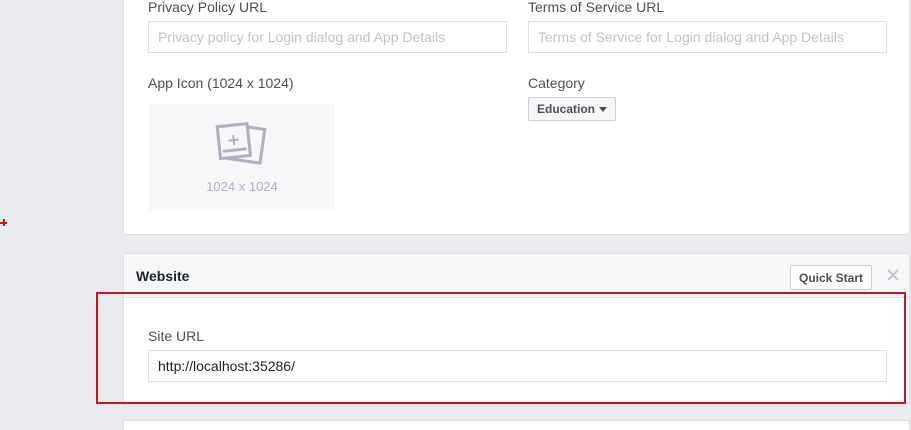 The image size is (911, 430). What do you see at coordinates (893, 275) in the screenshot?
I see `close-icon` at bounding box center [893, 275].